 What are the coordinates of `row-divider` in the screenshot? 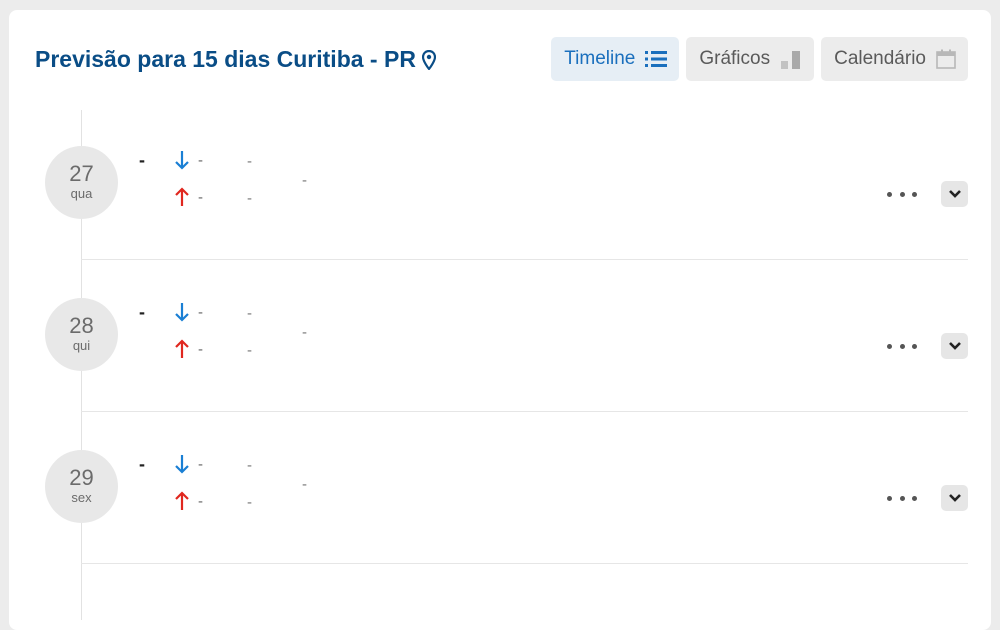 It's located at (524, 563).